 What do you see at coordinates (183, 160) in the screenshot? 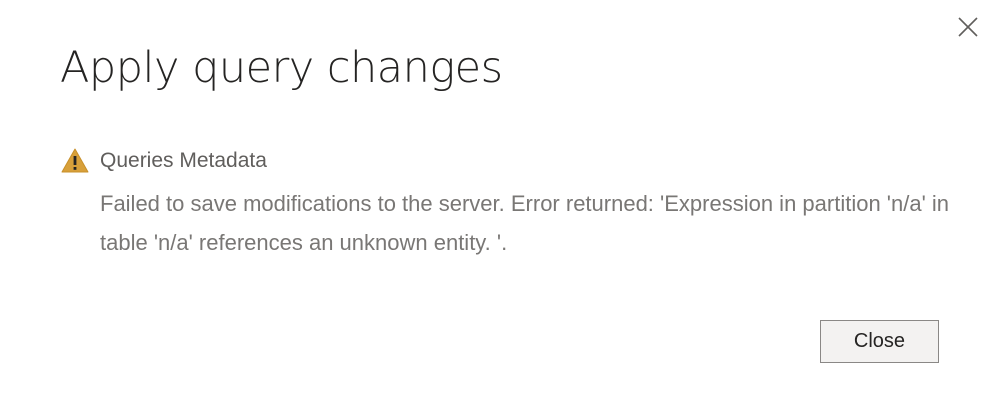
I see `message-title: Queries Metadata` at bounding box center [183, 160].